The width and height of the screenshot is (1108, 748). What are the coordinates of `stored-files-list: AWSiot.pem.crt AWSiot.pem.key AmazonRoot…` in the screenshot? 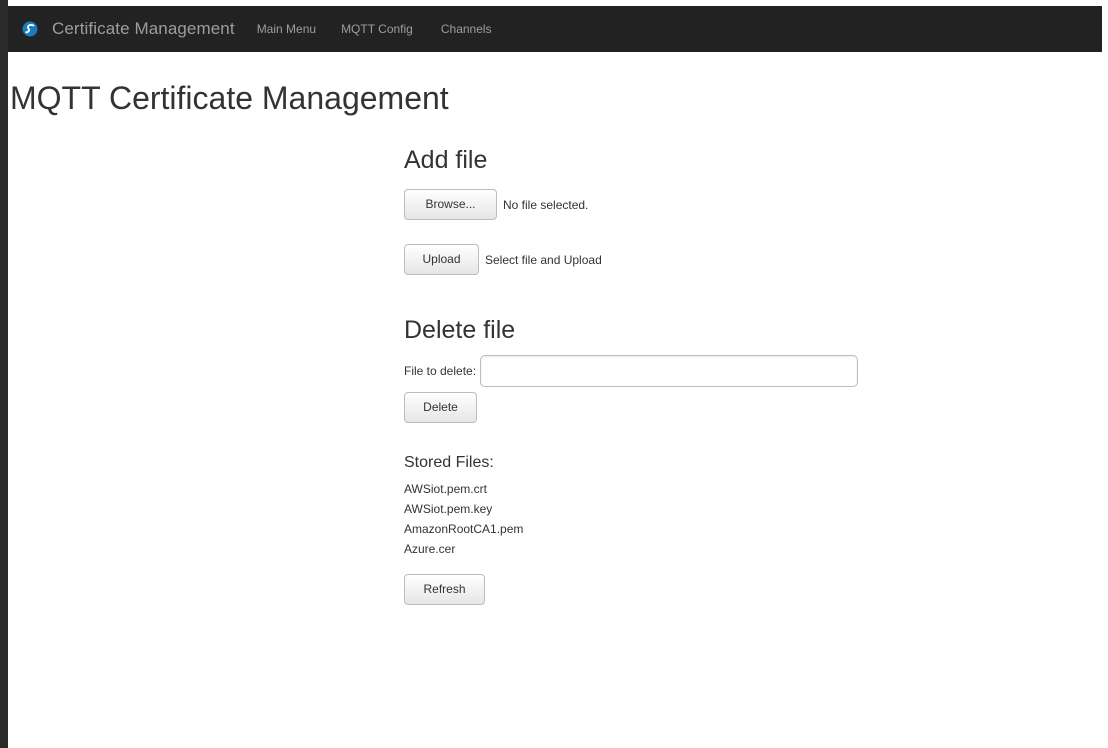 It's located at (654, 519).